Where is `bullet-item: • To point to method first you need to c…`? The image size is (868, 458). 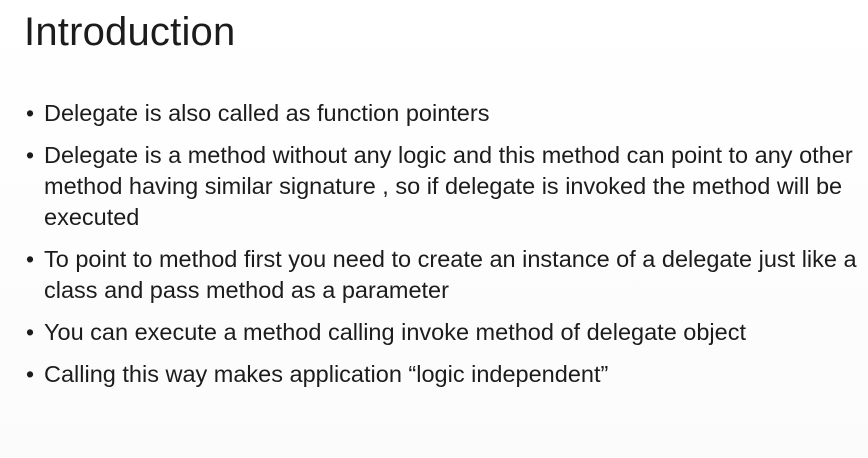 bullet-item: • To point to method first you need to c… is located at coordinates (442, 275).